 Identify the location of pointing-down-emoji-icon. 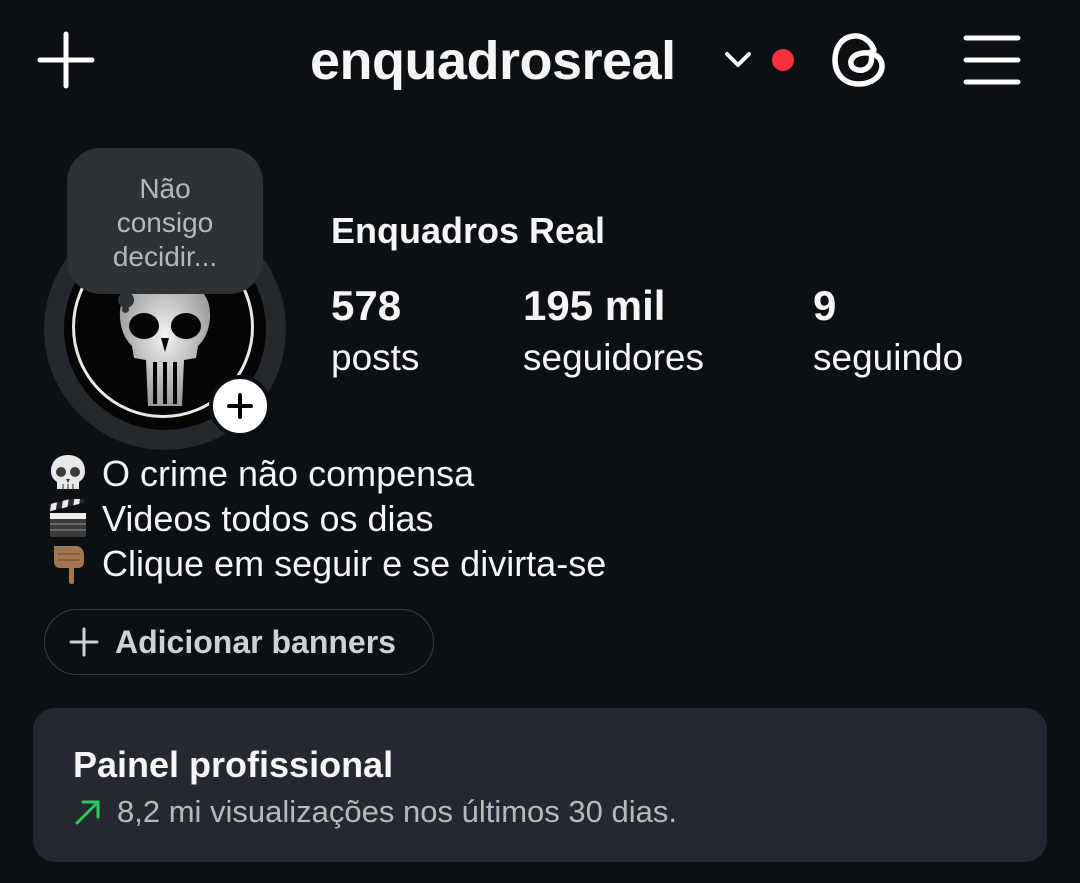
(68, 564).